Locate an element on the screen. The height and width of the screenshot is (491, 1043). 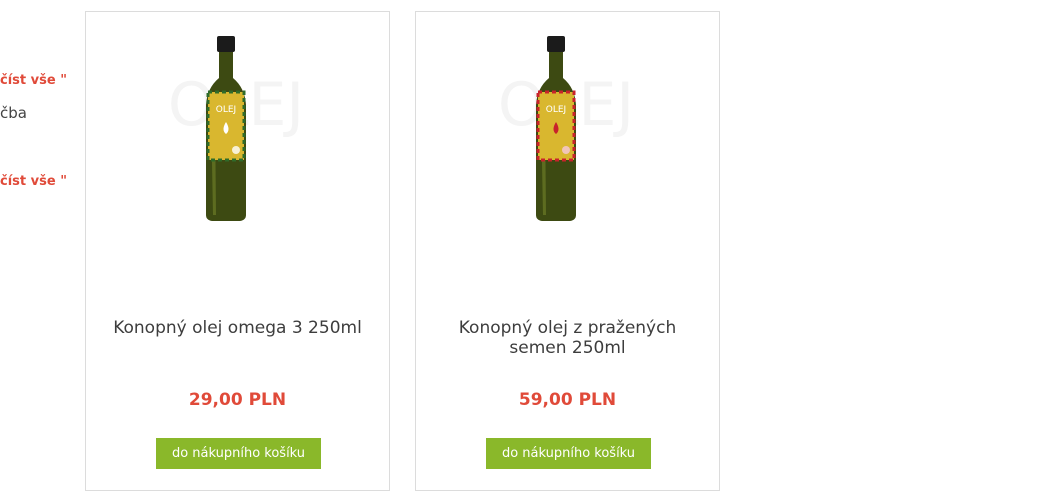
product-image-hemp-oil-bottle: OLEJ OLEJ is located at coordinates (236, 137).